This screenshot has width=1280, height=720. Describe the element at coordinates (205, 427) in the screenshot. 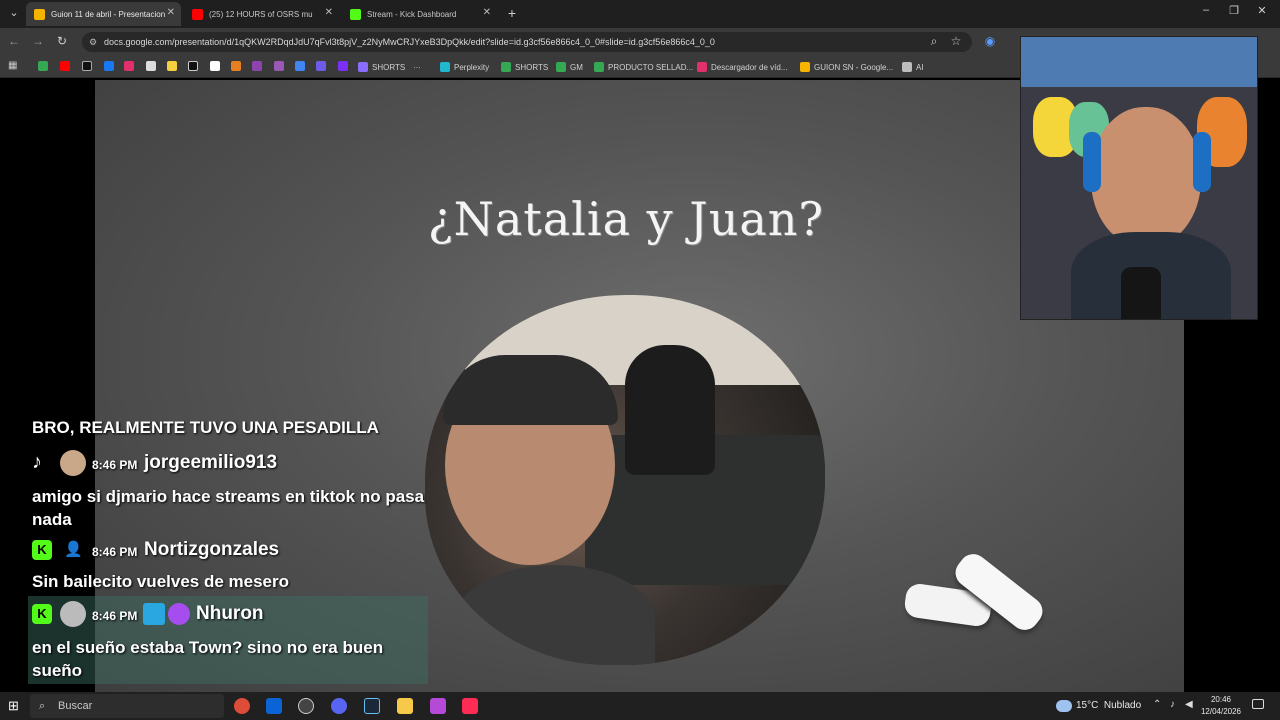

I see `chat-message-partial: BRO, REALMENTE TUVO UNA PESADILLA` at that location.